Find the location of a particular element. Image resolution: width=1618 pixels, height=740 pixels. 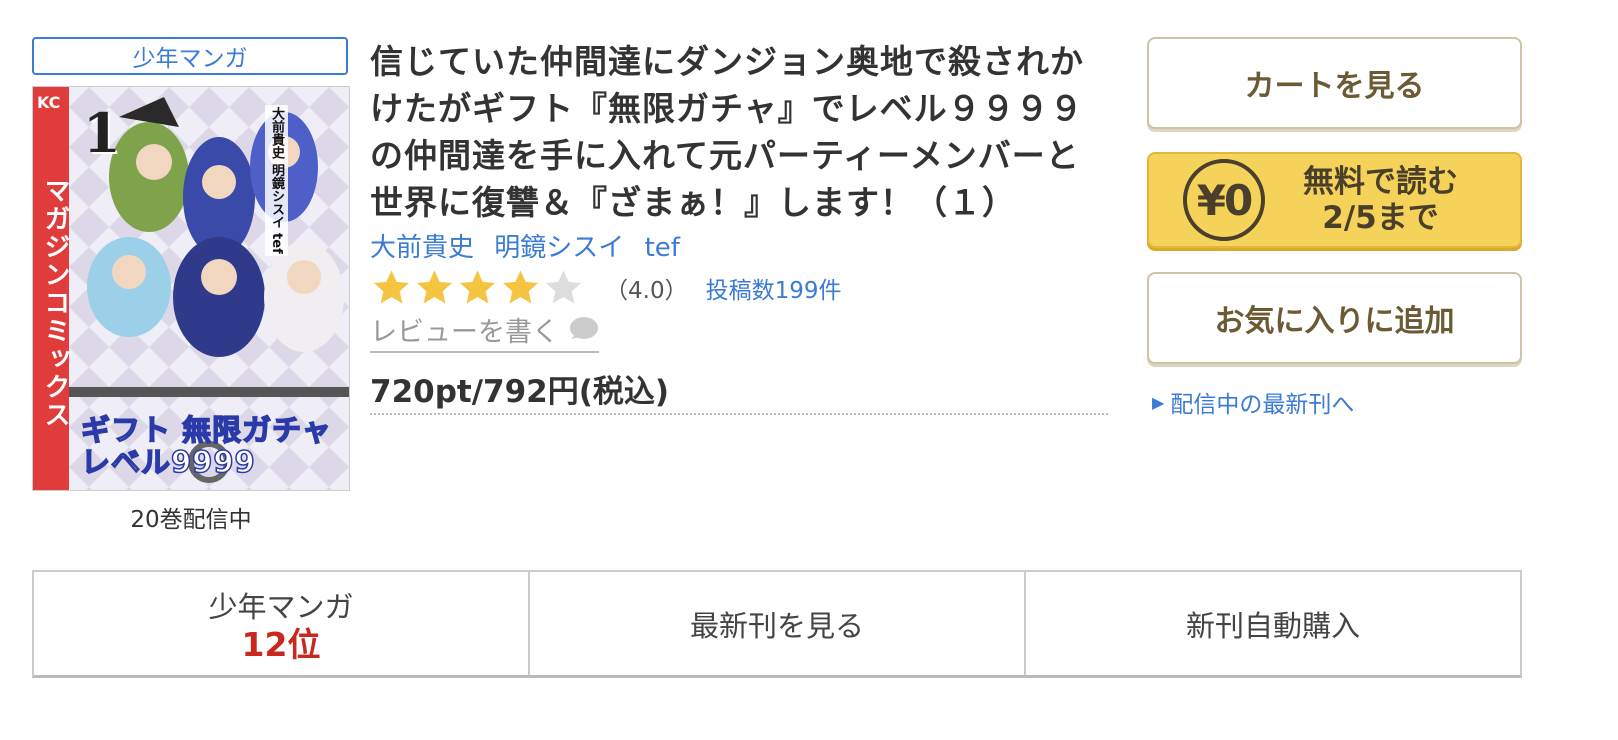

star-empty-icon is located at coordinates (563, 287).